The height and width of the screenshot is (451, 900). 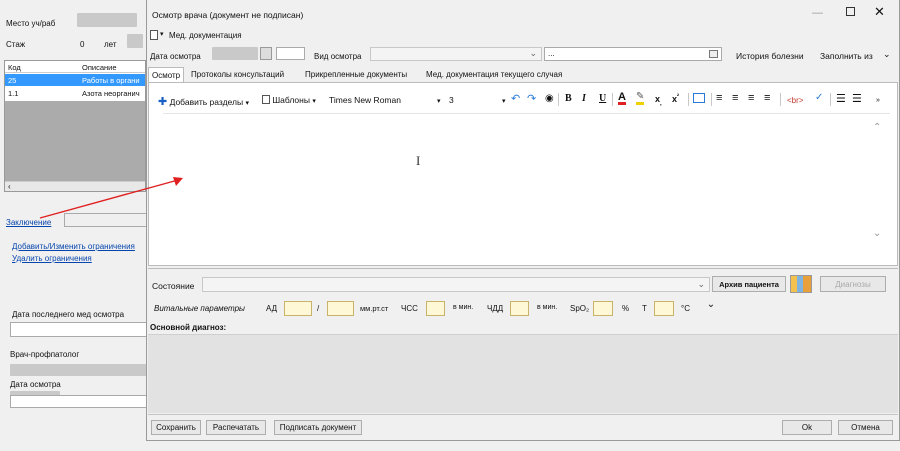 I want to click on archive-icon, so click(x=801, y=284).